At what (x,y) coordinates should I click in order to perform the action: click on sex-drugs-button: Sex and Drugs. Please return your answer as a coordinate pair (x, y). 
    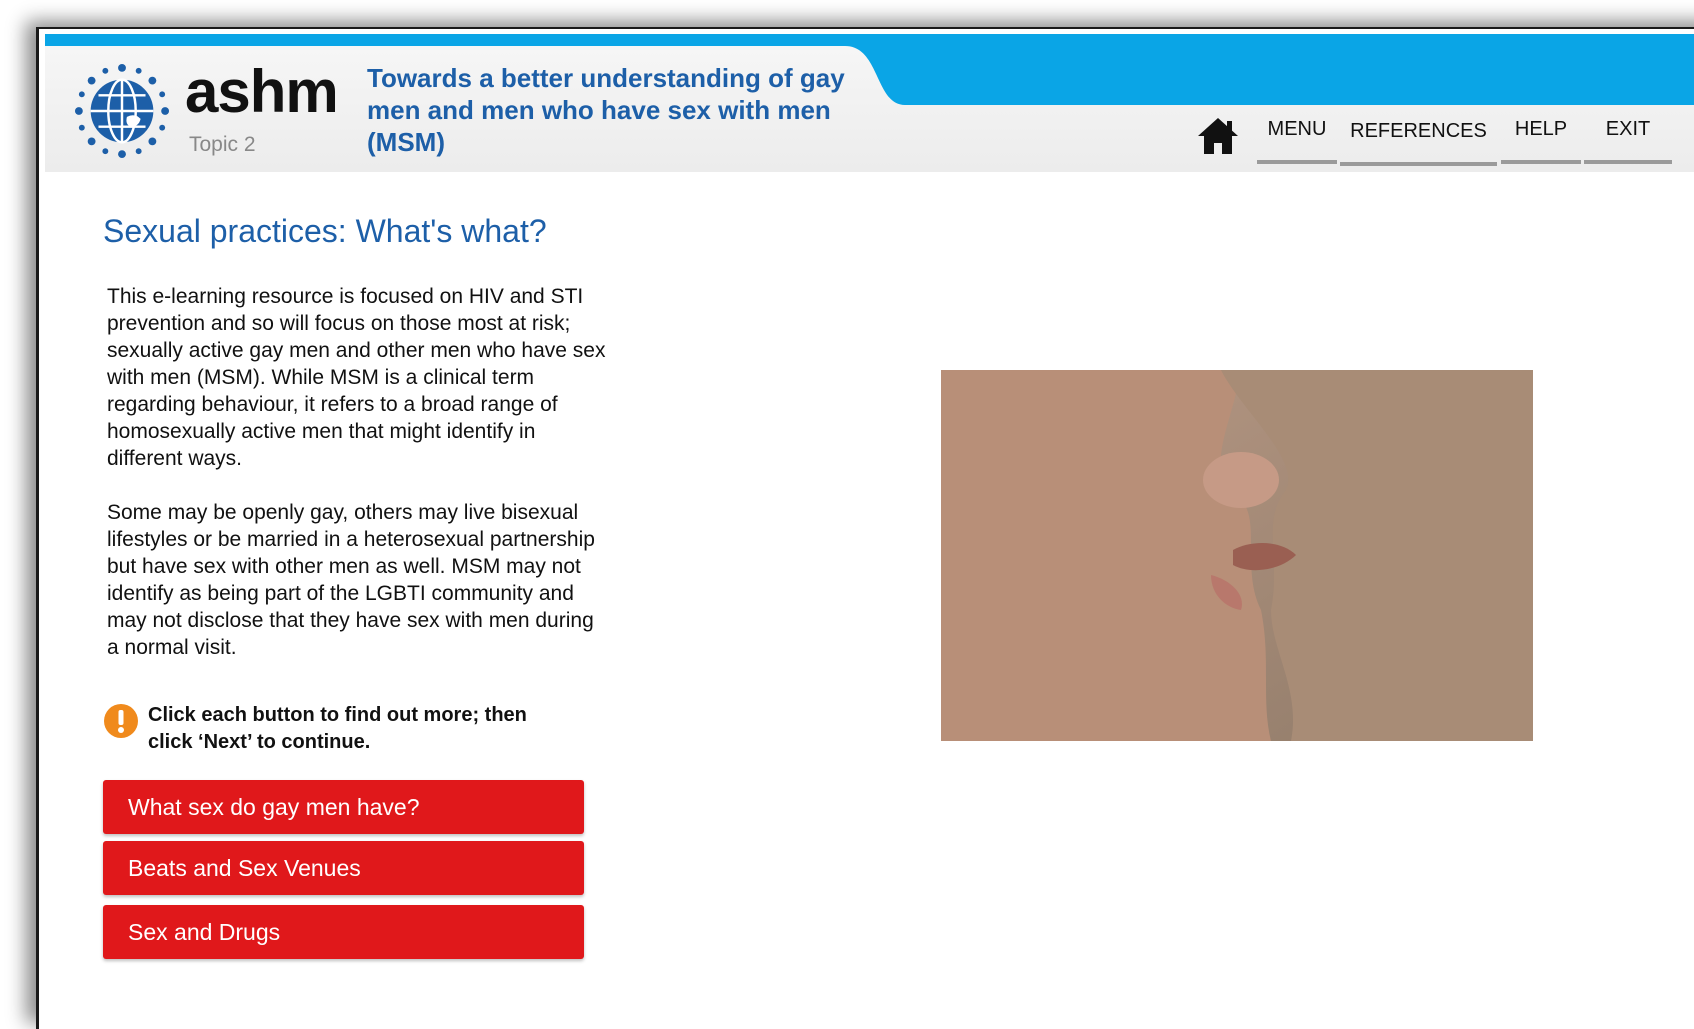
    Looking at the image, I should click on (343, 932).